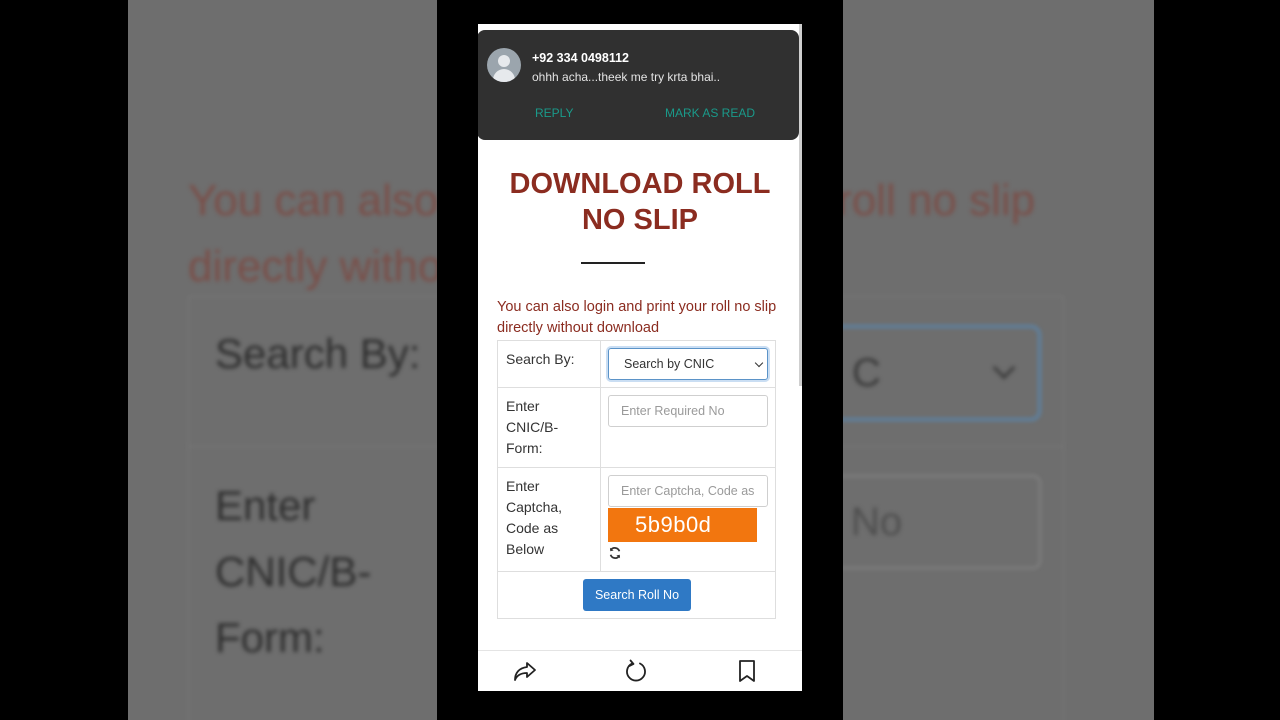 This screenshot has height=720, width=1280. What do you see at coordinates (318, 353) in the screenshot?
I see `bg-search-by-label: Search By:` at bounding box center [318, 353].